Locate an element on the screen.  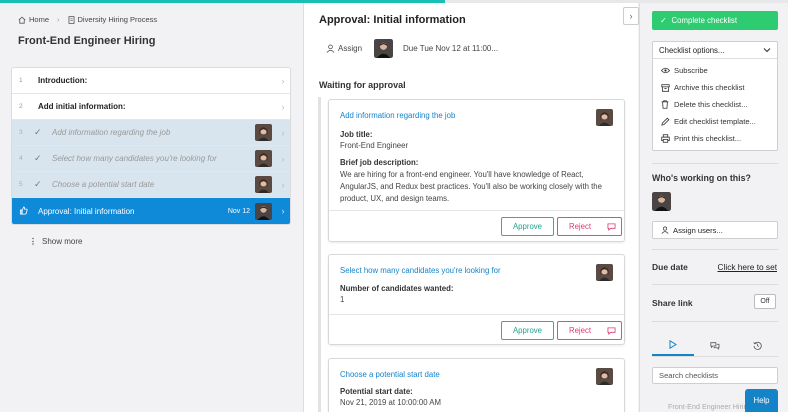
task-label: Approval: Initial information is located at coordinates (86, 211).